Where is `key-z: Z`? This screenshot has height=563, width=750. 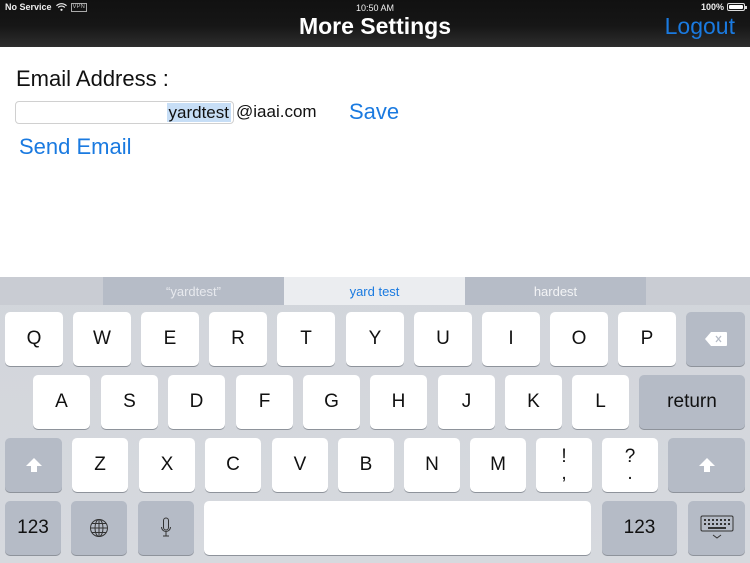
key-z: Z is located at coordinates (100, 465).